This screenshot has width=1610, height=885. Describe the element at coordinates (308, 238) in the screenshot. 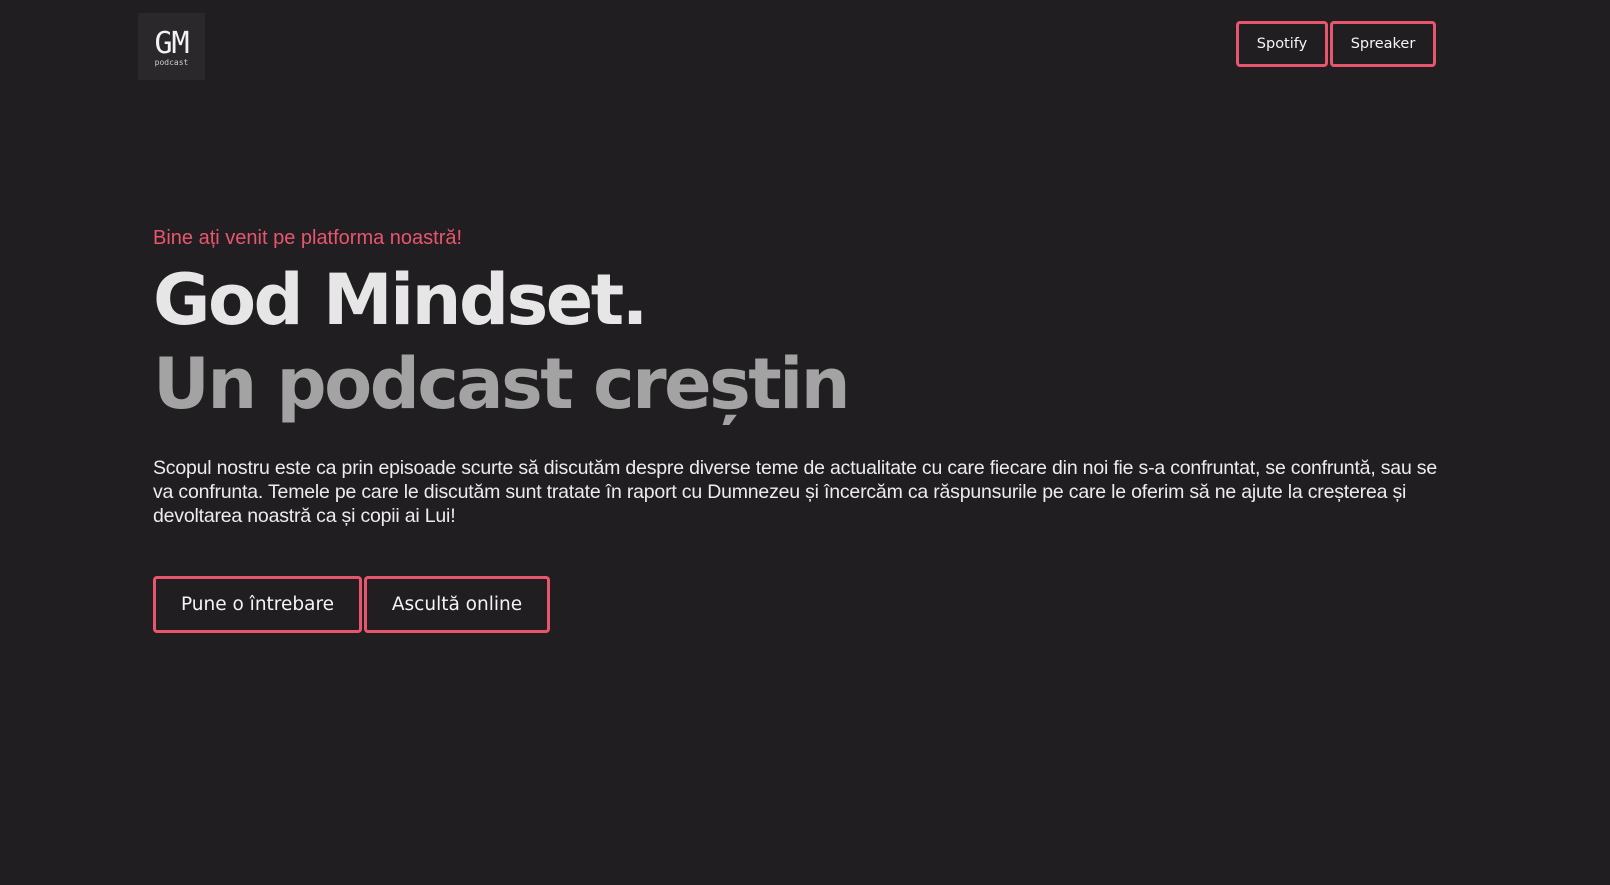

I see `welcome-text: Bine ați venit pe platforma noastră!` at that location.